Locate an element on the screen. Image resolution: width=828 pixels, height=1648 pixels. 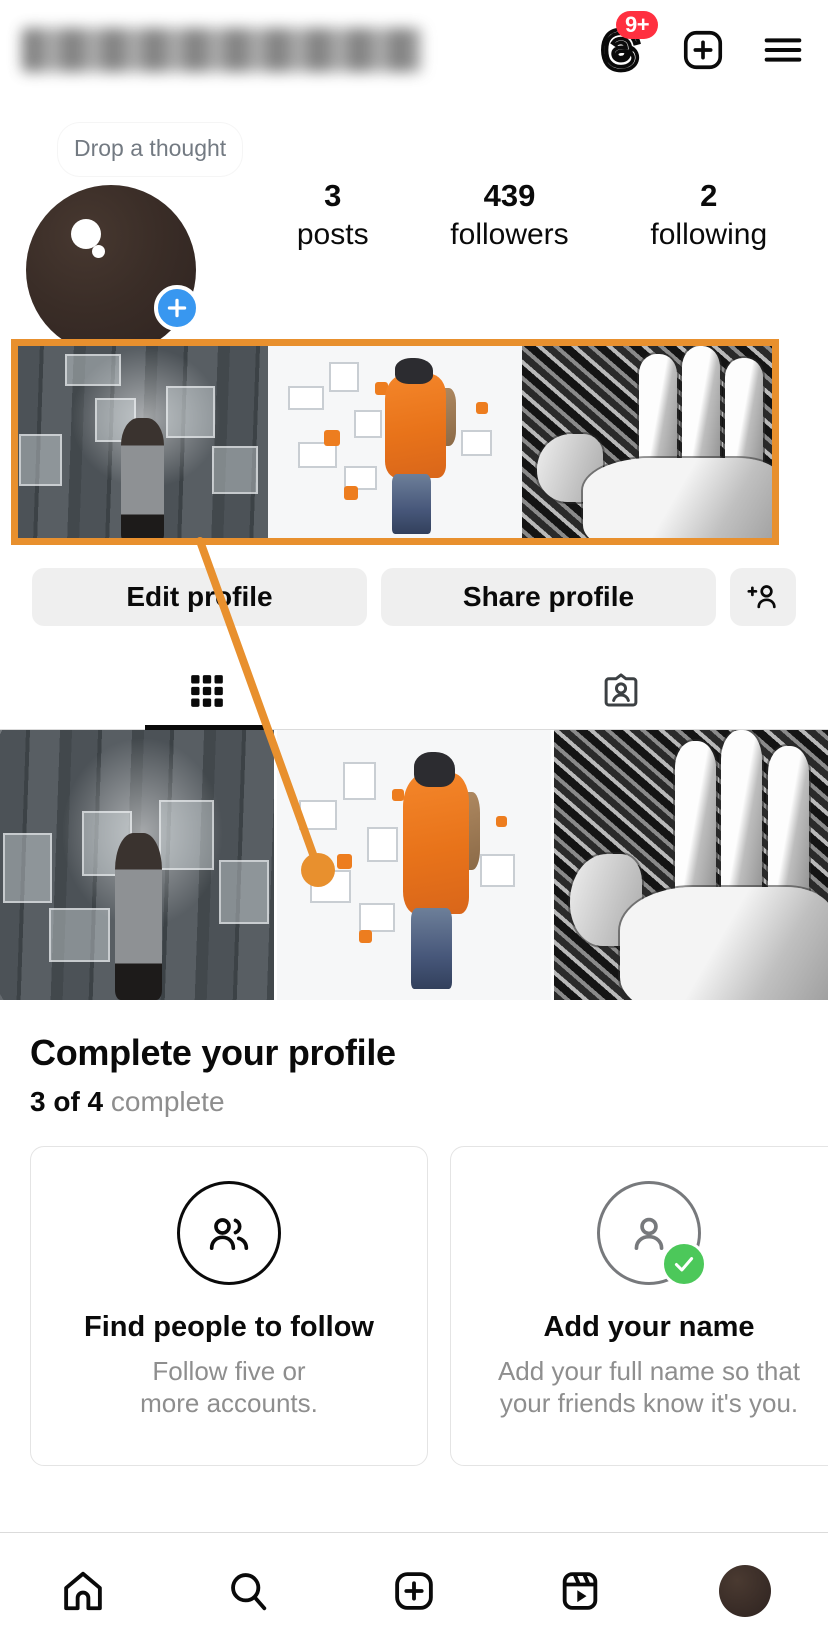
hamburger-menu-icon is located at coordinates (783, 50).